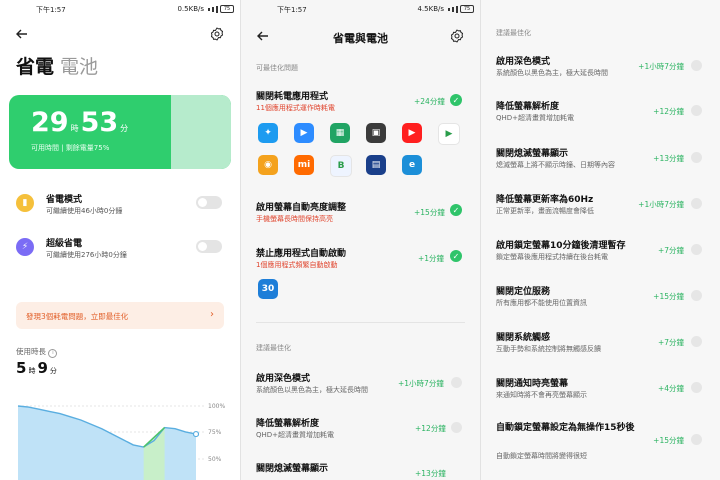 The image size is (720, 480). What do you see at coordinates (209, 246) in the screenshot?
I see `ultra-power-saving-toggle` at bounding box center [209, 246].